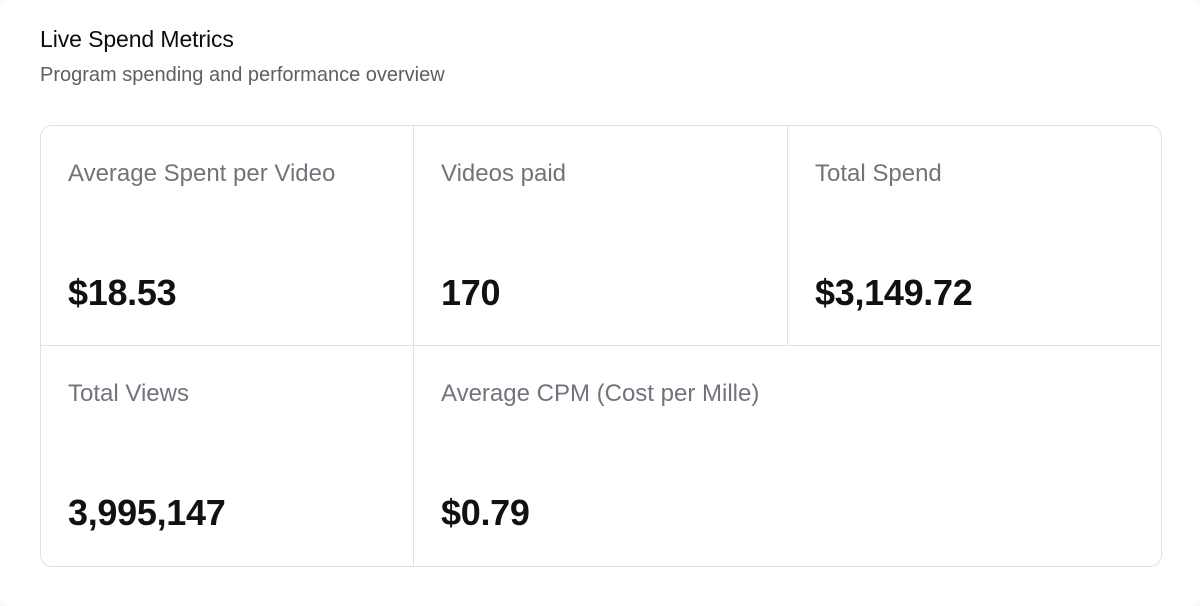 This screenshot has width=1200, height=606. Describe the element at coordinates (878, 173) in the screenshot. I see `metric-label: Total Spend` at that location.